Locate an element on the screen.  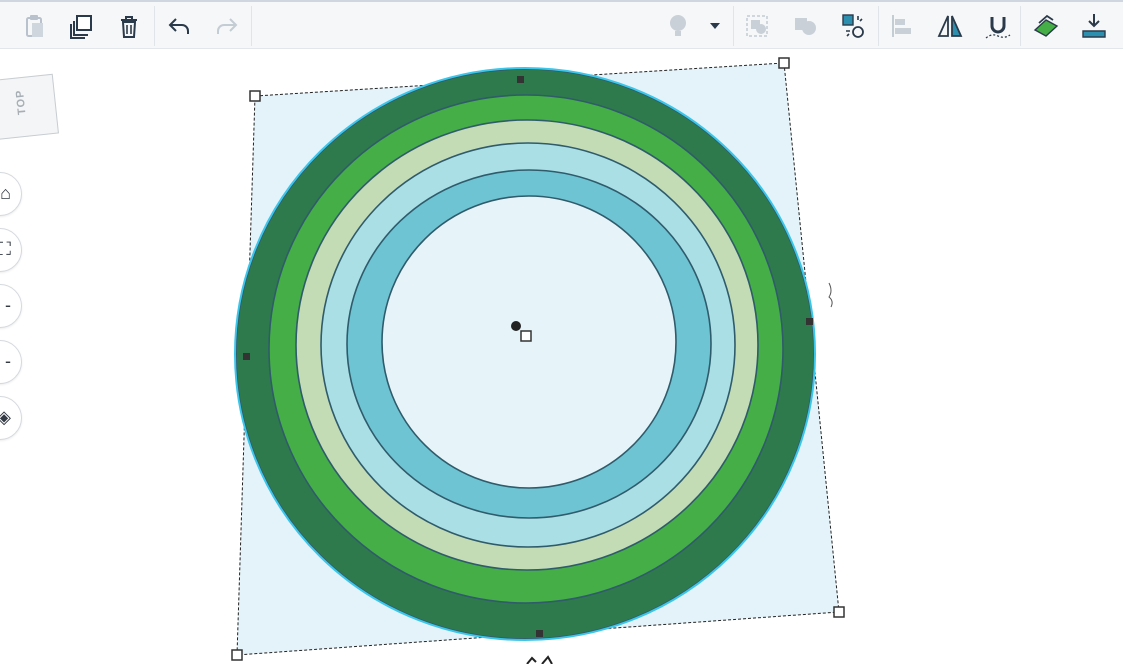
rotate-handle is located at coordinates (830, 295).